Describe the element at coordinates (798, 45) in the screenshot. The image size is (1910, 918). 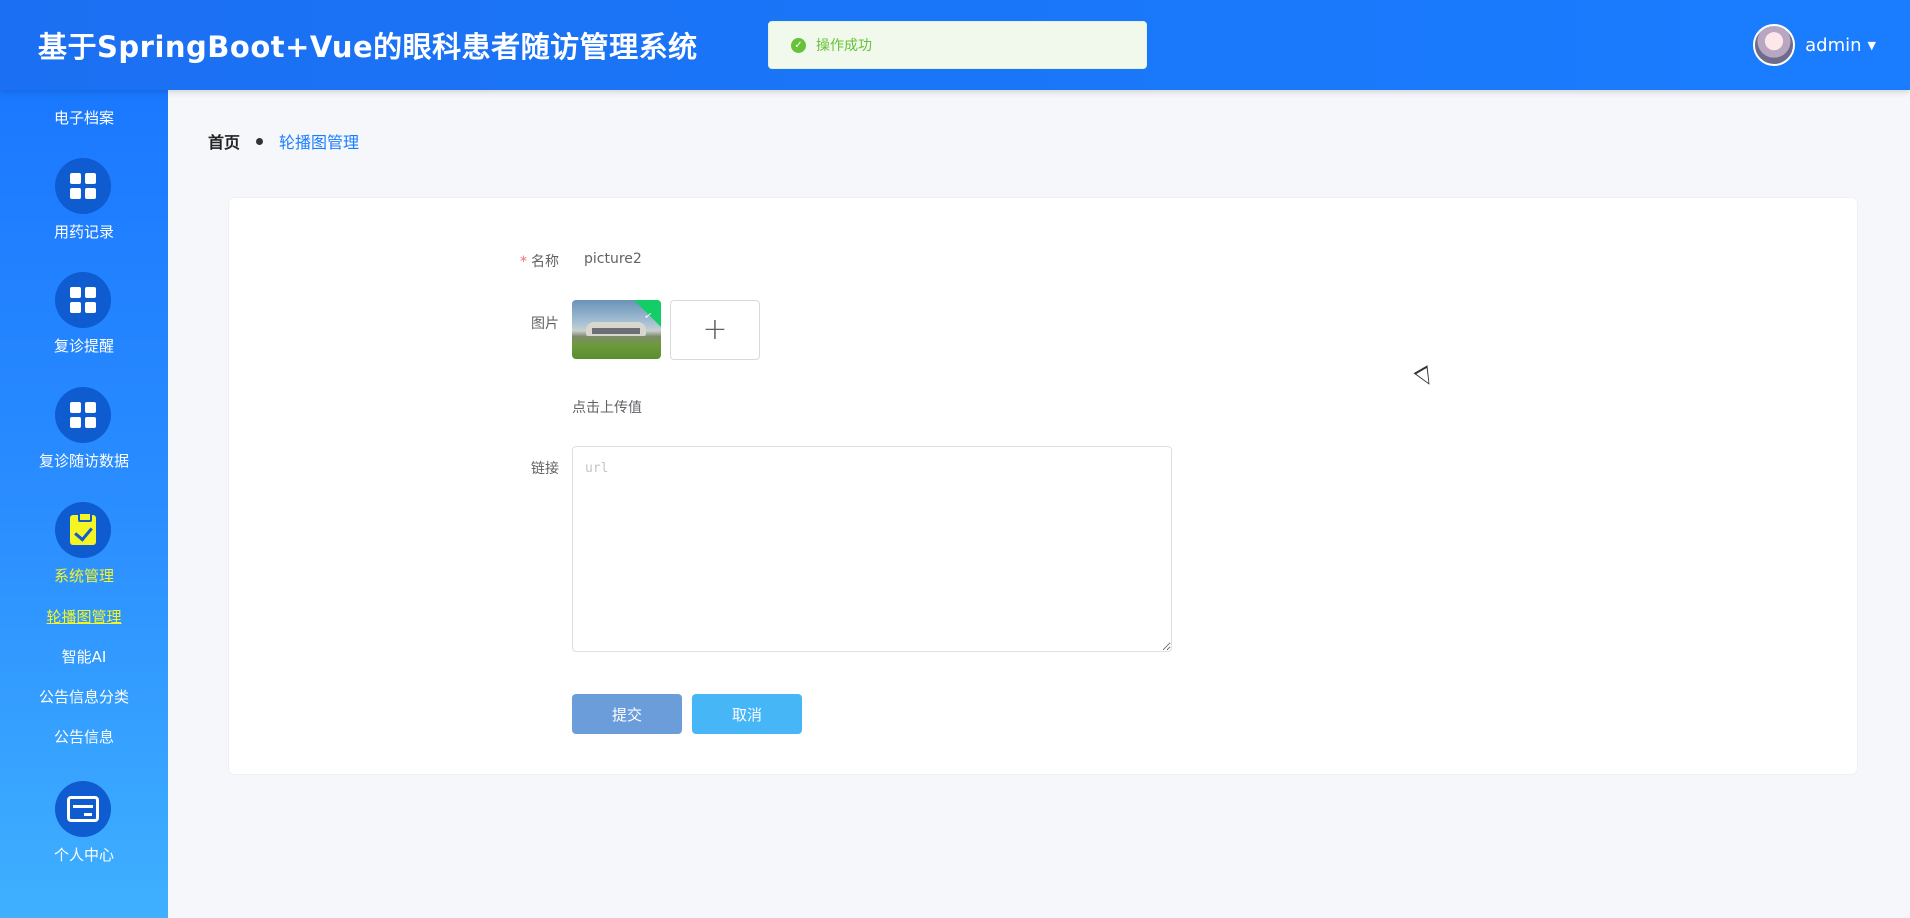
I see `check-circle-icon: ✓` at that location.